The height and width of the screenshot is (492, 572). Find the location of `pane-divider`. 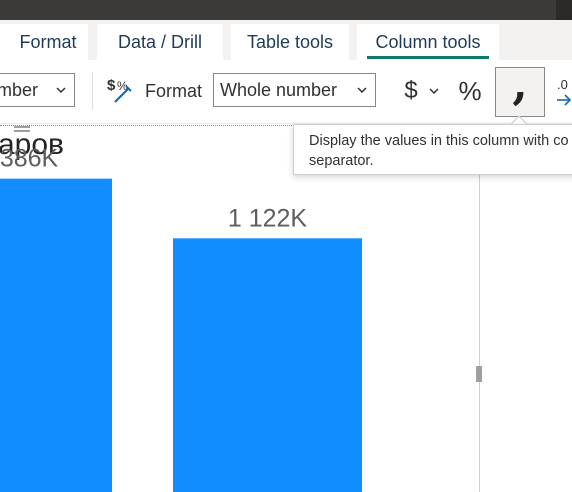

pane-divider is located at coordinates (479, 308).